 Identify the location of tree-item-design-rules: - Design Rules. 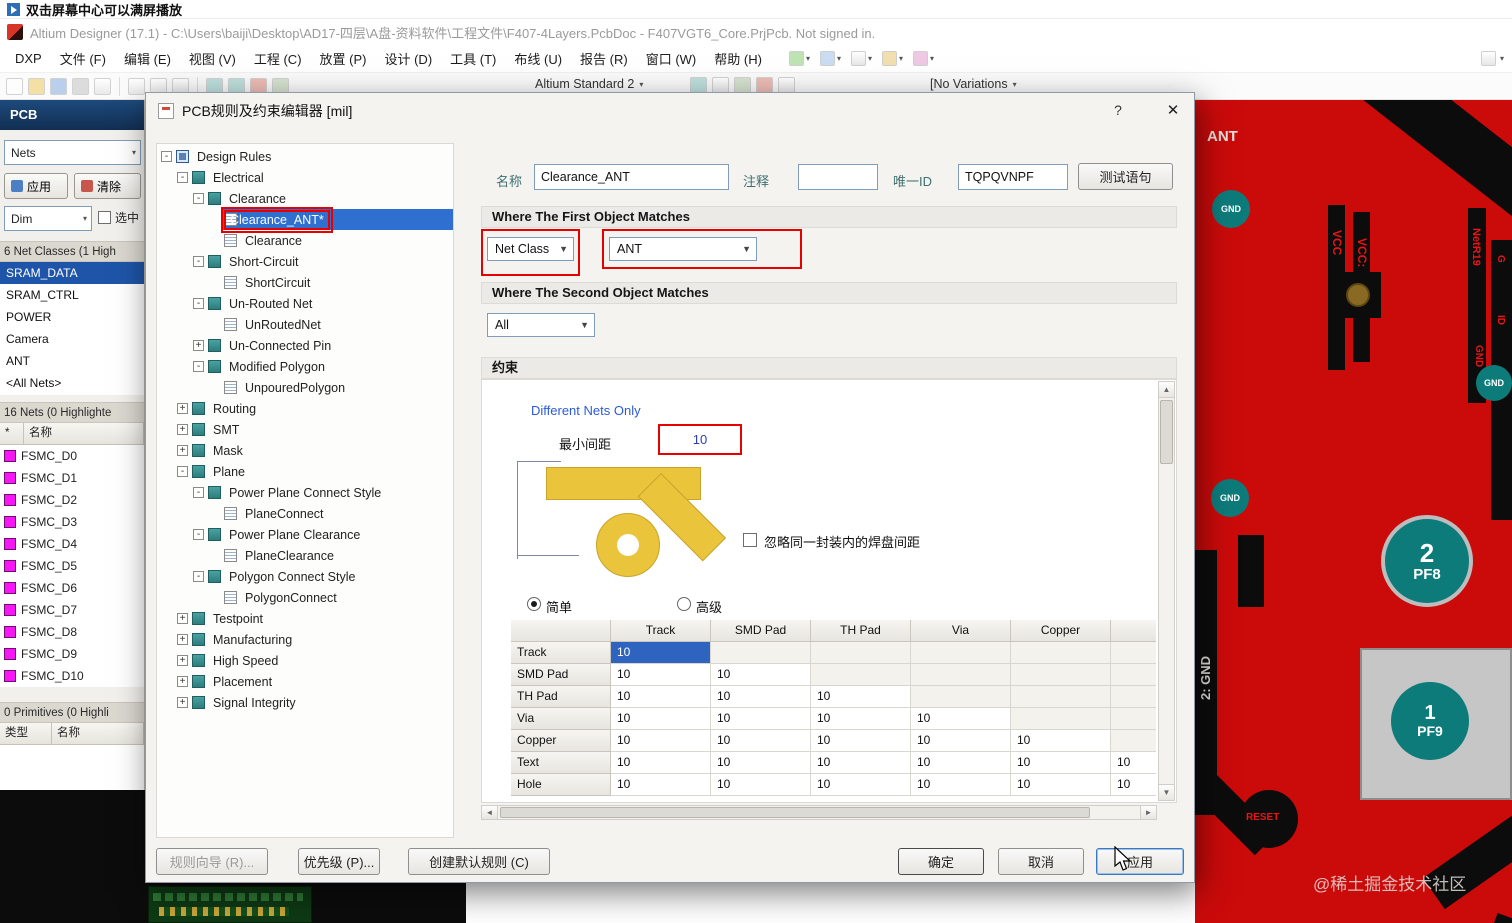
(305, 156).